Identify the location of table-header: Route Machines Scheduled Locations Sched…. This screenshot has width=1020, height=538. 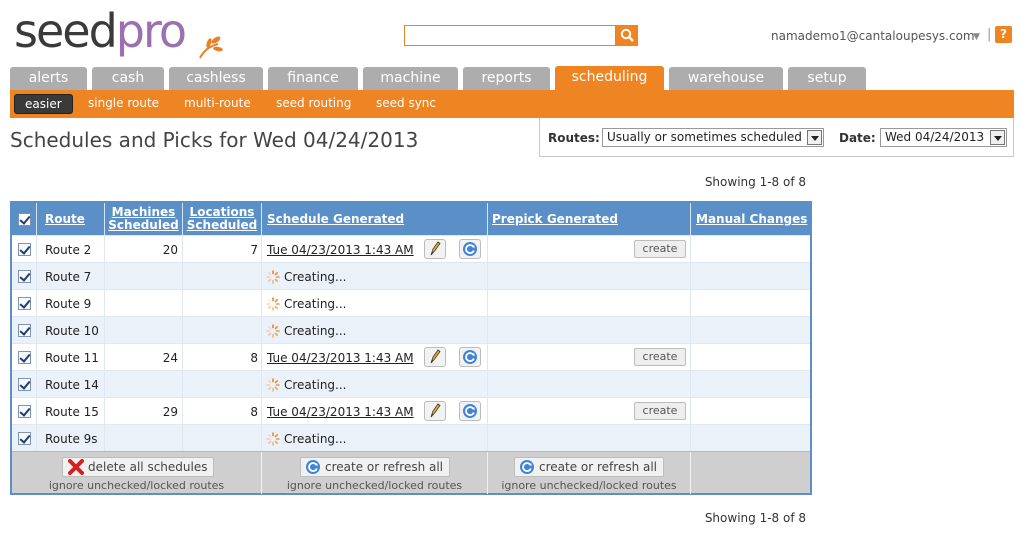
(411, 219).